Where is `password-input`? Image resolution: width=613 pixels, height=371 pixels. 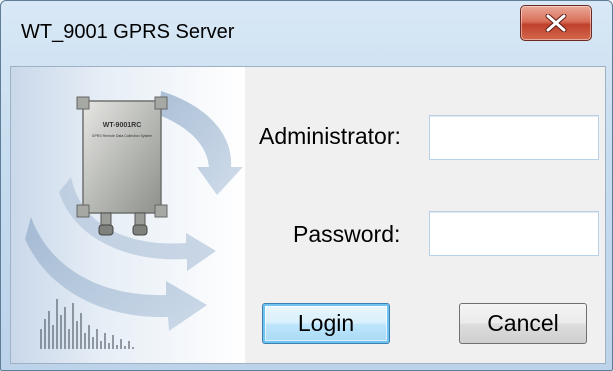 password-input is located at coordinates (514, 233).